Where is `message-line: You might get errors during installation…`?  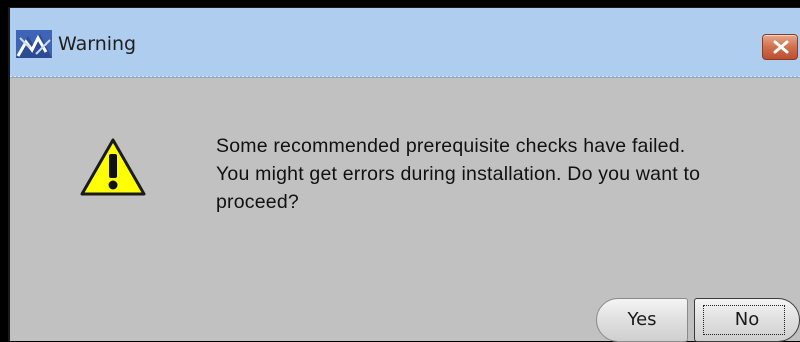 message-line: You might get errors during installation… is located at coordinates (458, 174).